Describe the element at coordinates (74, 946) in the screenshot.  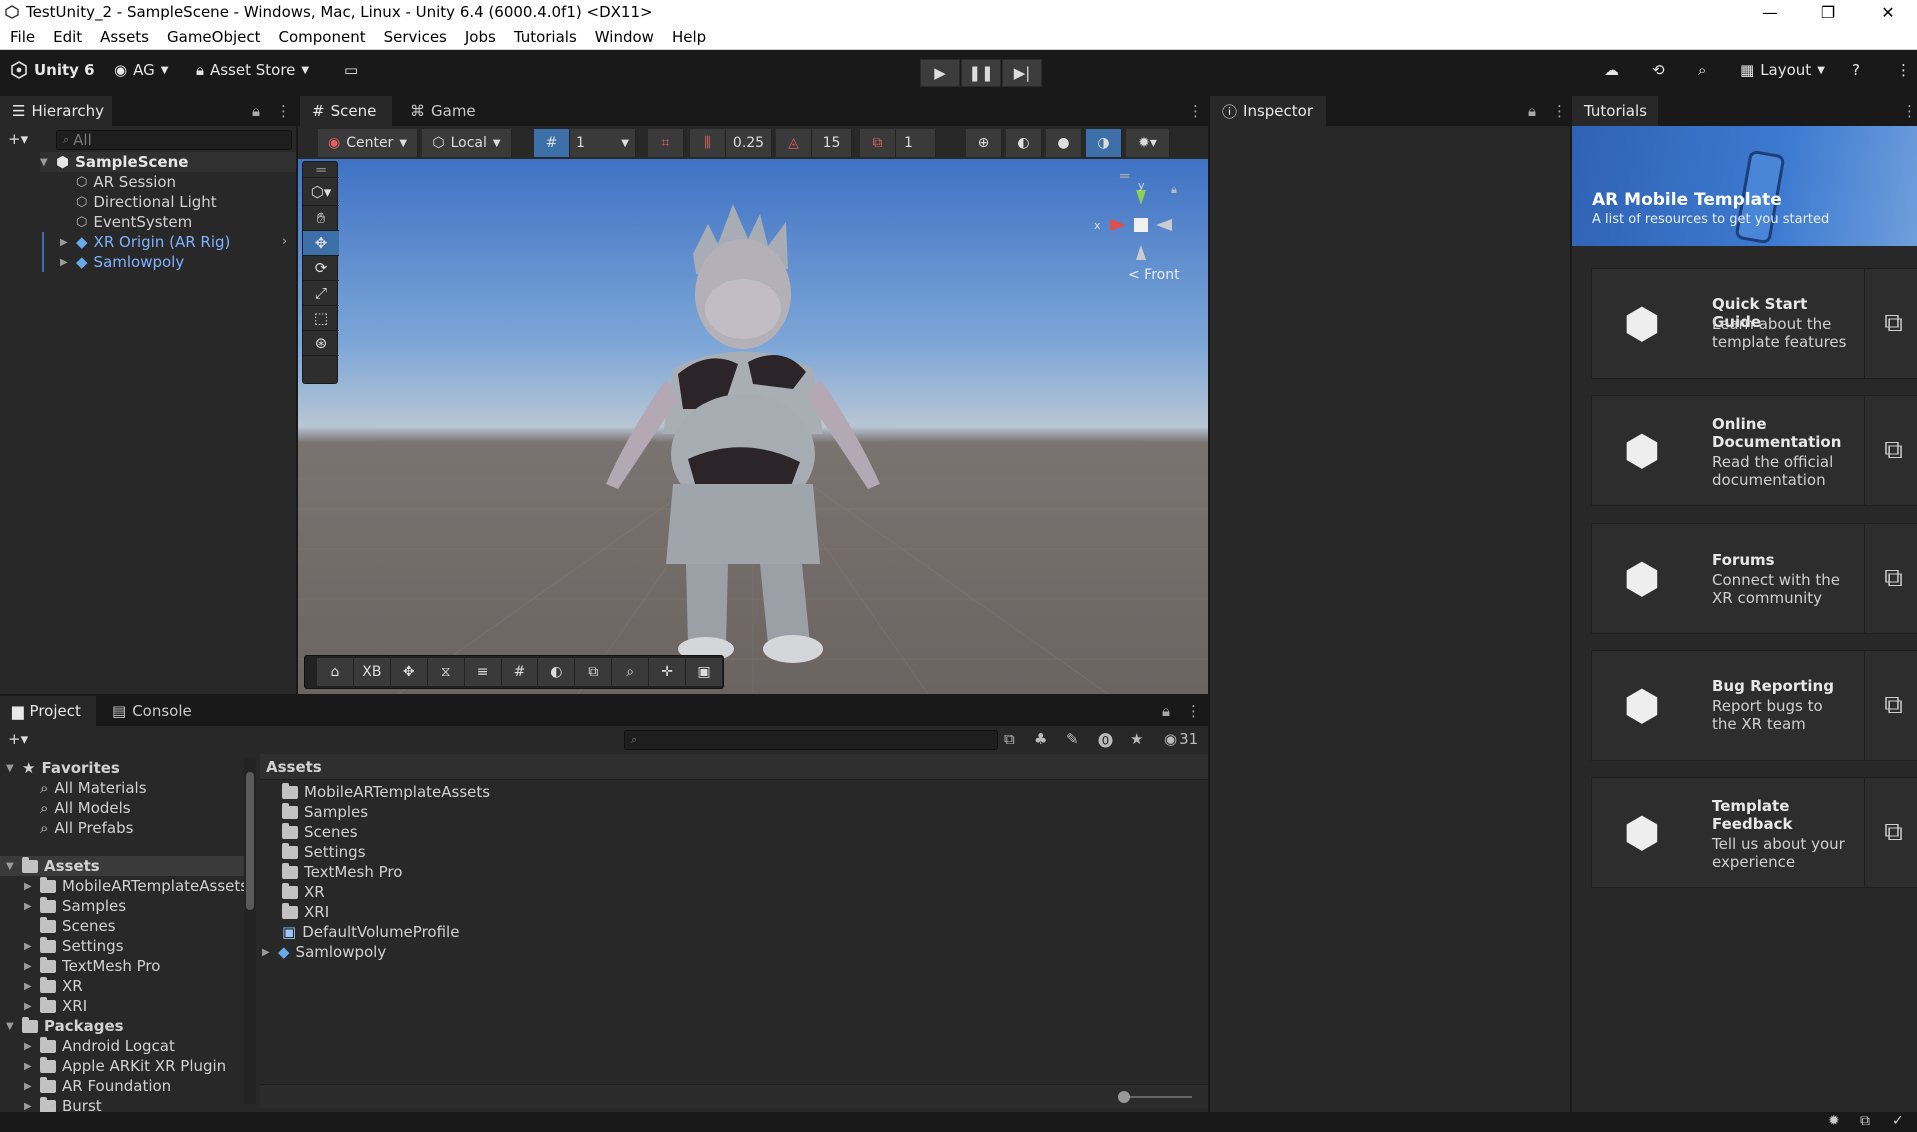
I see `tree-folder: ▶ Settings` at that location.